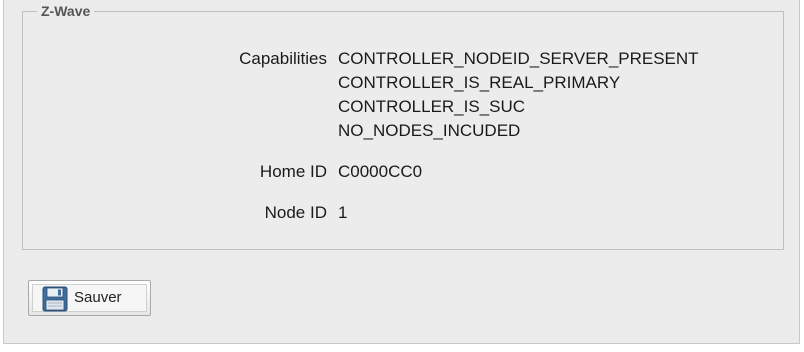  I want to click on home-id-label: Home ID, so click(293, 171).